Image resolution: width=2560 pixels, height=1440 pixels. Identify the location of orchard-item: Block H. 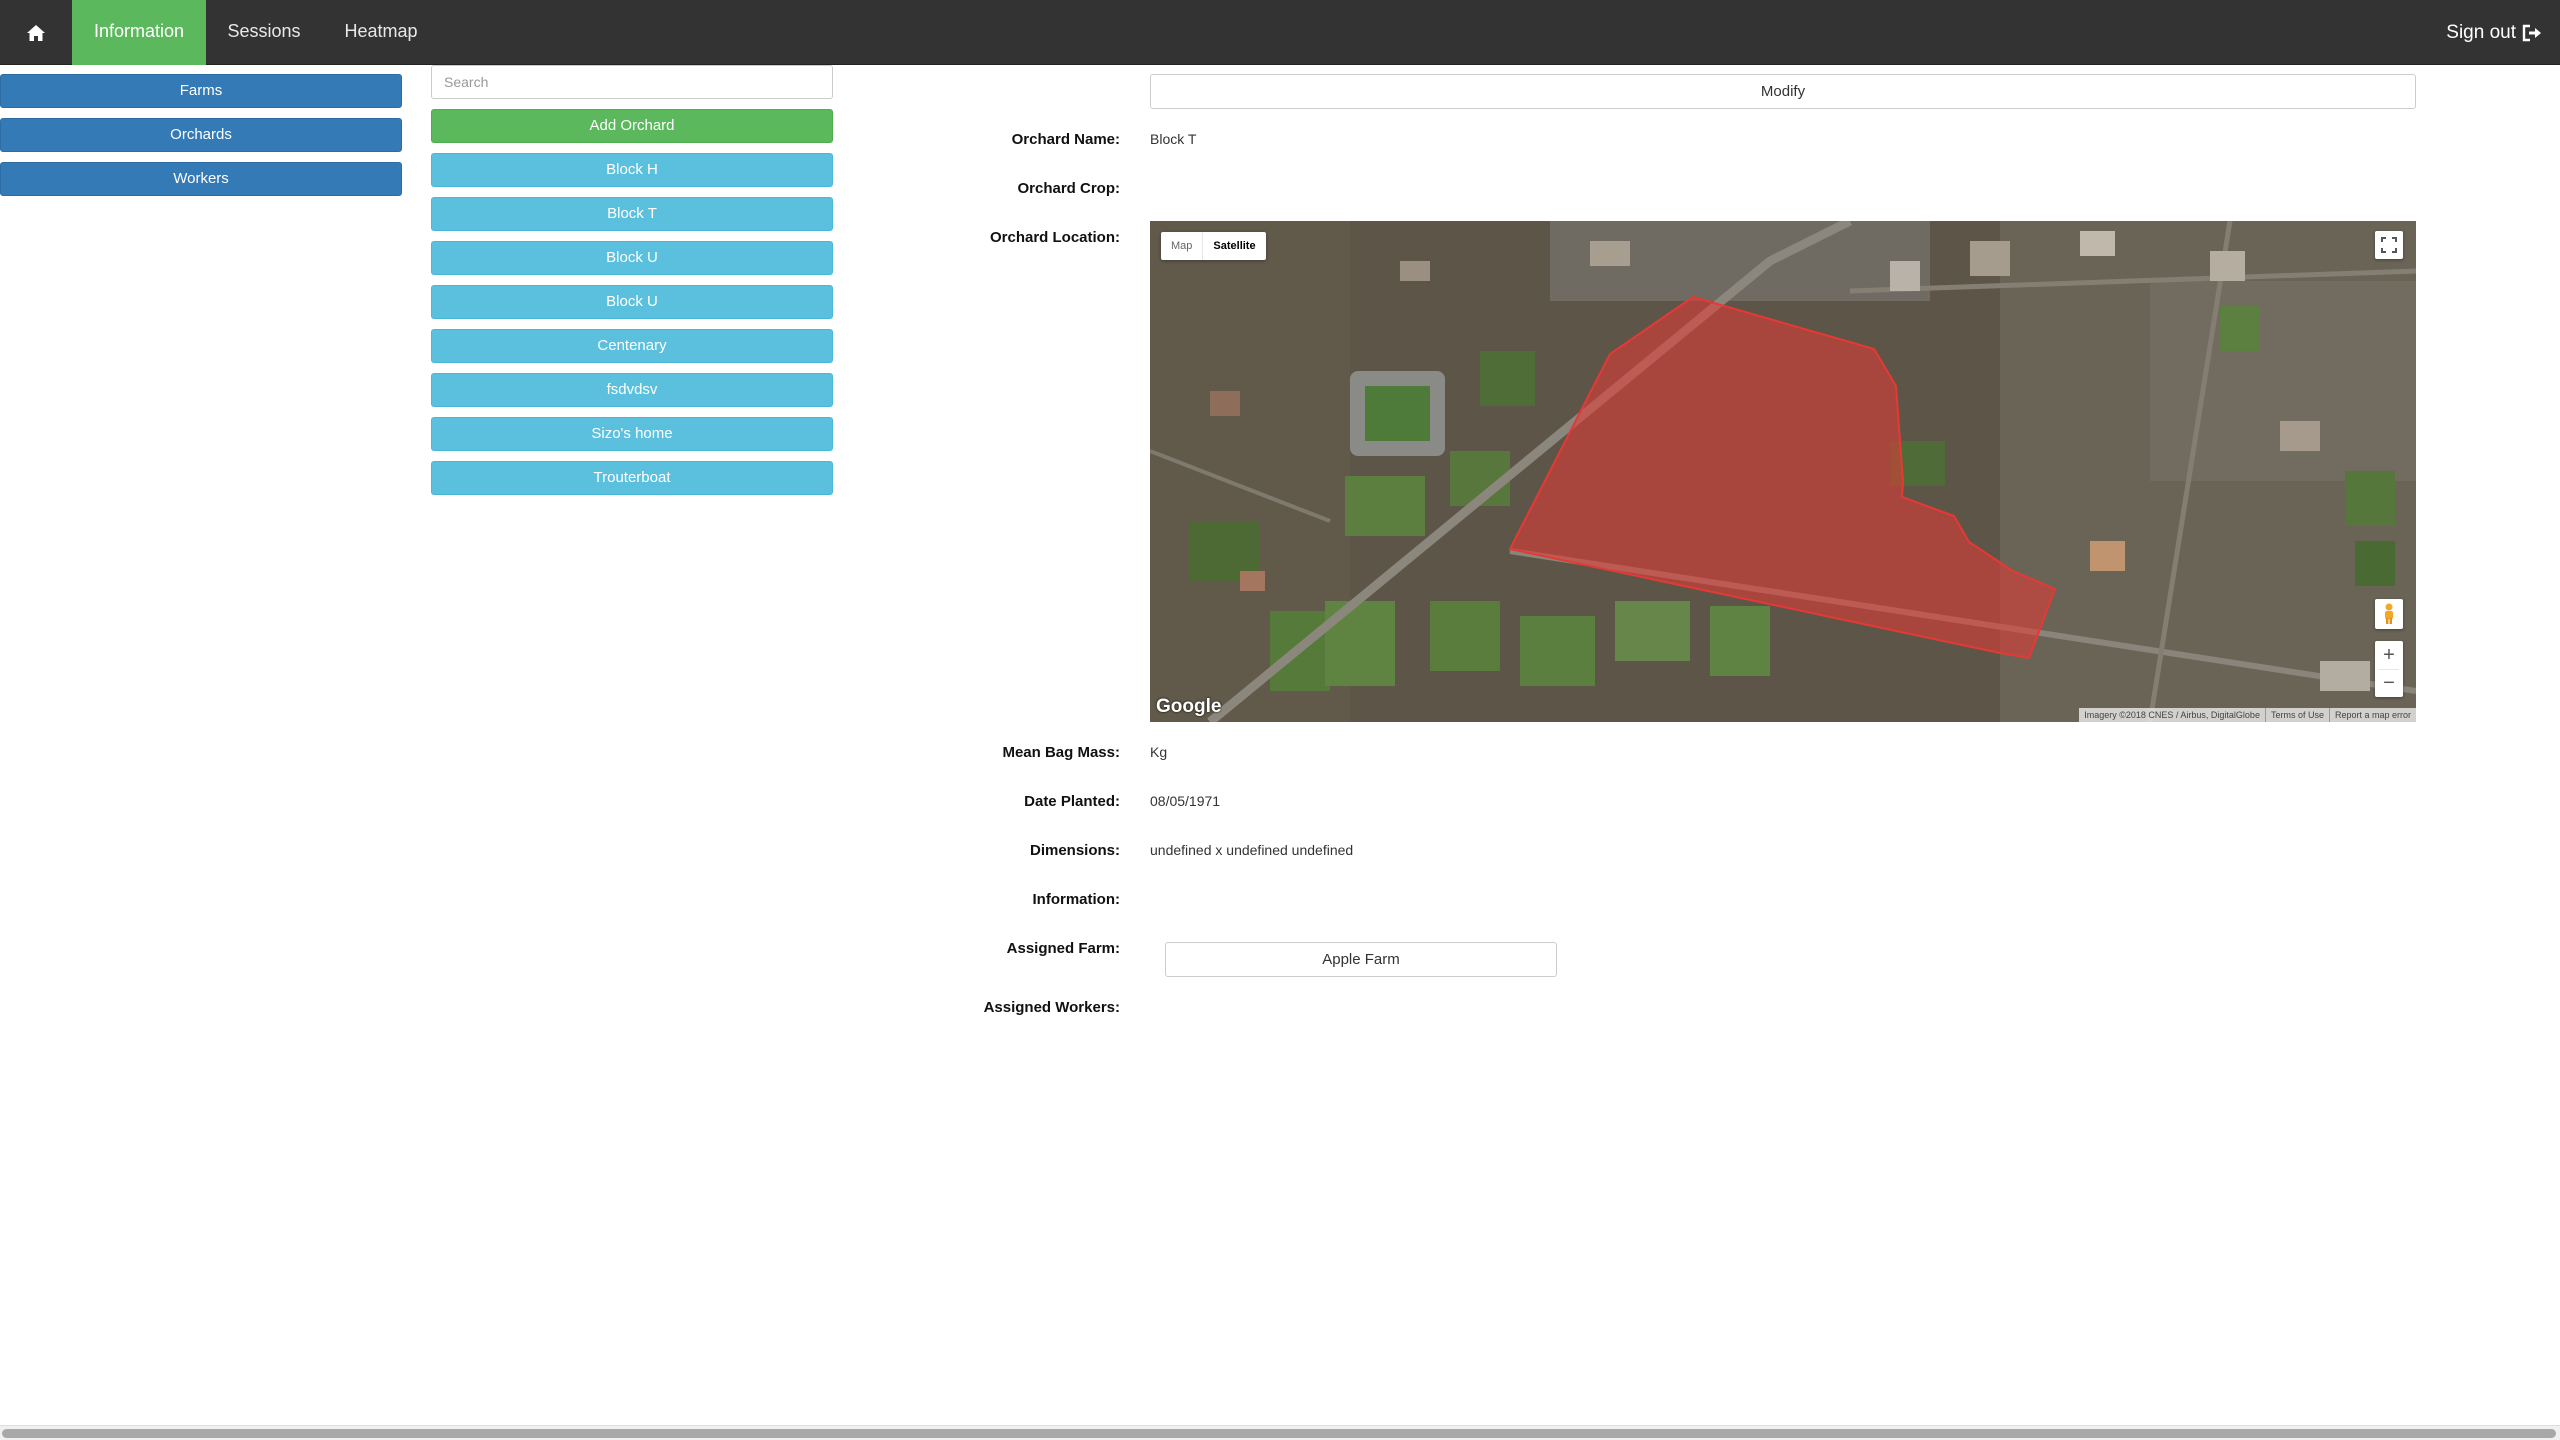
(632, 170).